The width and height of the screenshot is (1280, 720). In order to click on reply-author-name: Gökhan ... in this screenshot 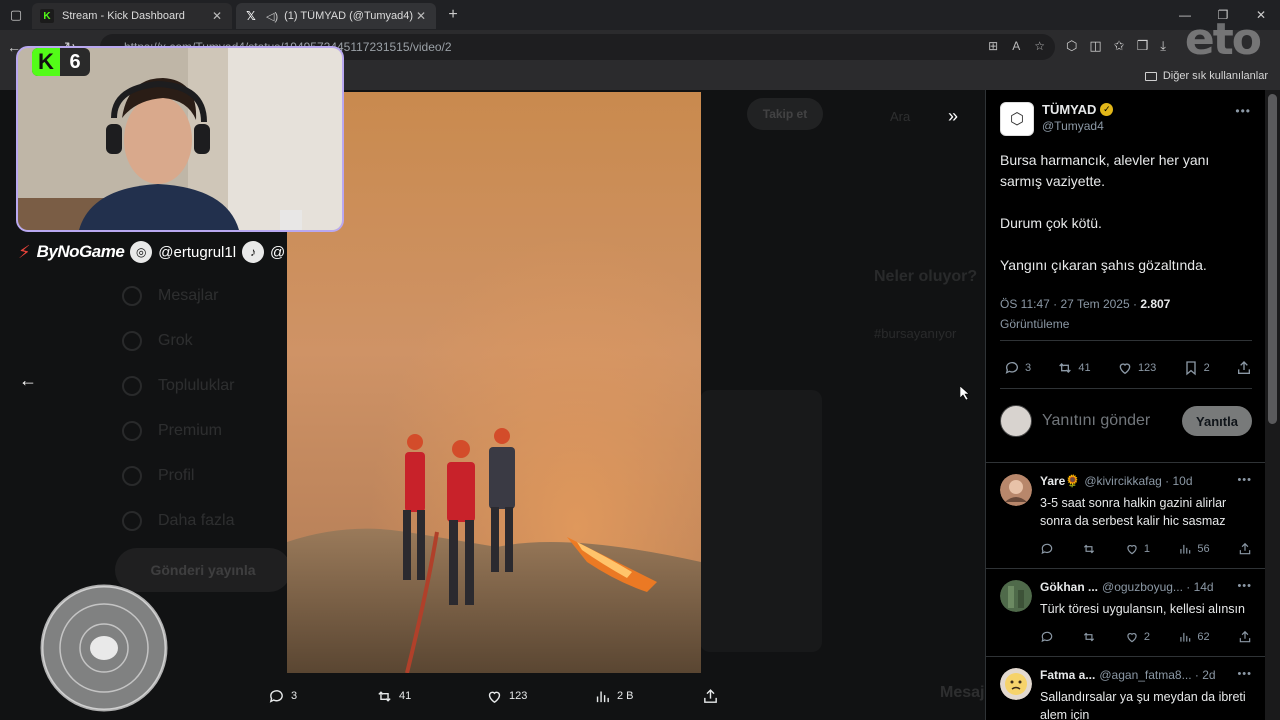, I will do `click(1069, 587)`.